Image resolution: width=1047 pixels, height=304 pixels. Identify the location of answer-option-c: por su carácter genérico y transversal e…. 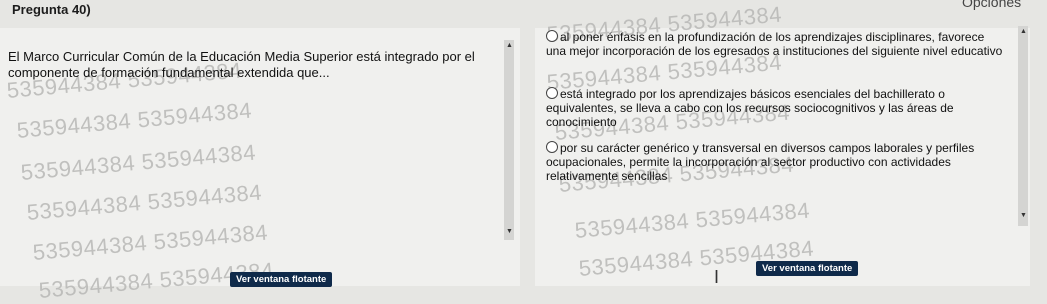
(766, 162).